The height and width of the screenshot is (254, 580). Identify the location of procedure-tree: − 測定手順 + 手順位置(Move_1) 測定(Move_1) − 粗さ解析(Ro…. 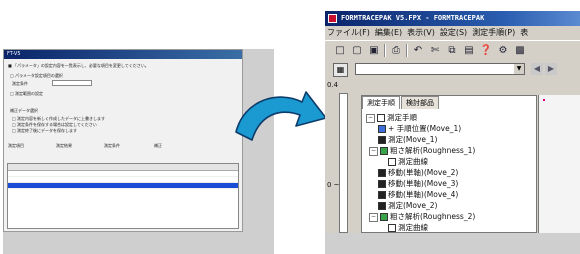
(420, 172).